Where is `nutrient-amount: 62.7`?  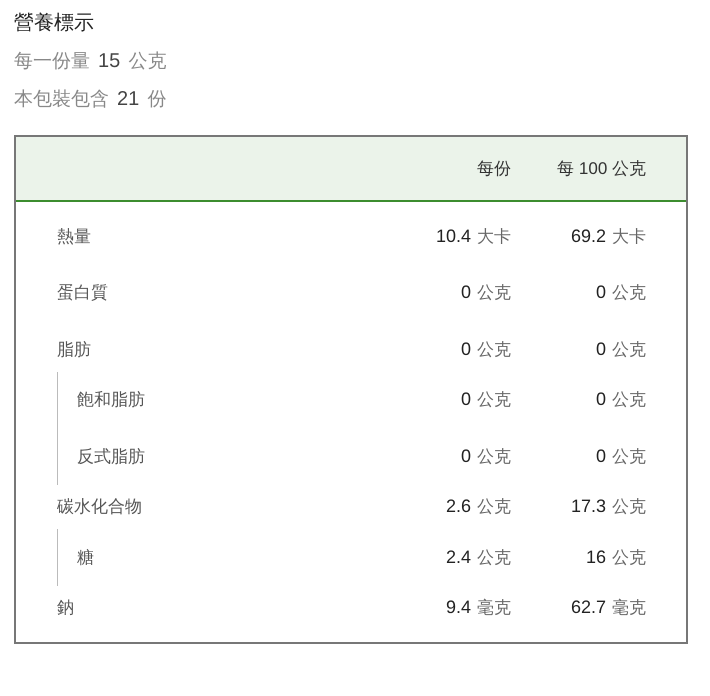 nutrient-amount: 62.7 is located at coordinates (588, 608).